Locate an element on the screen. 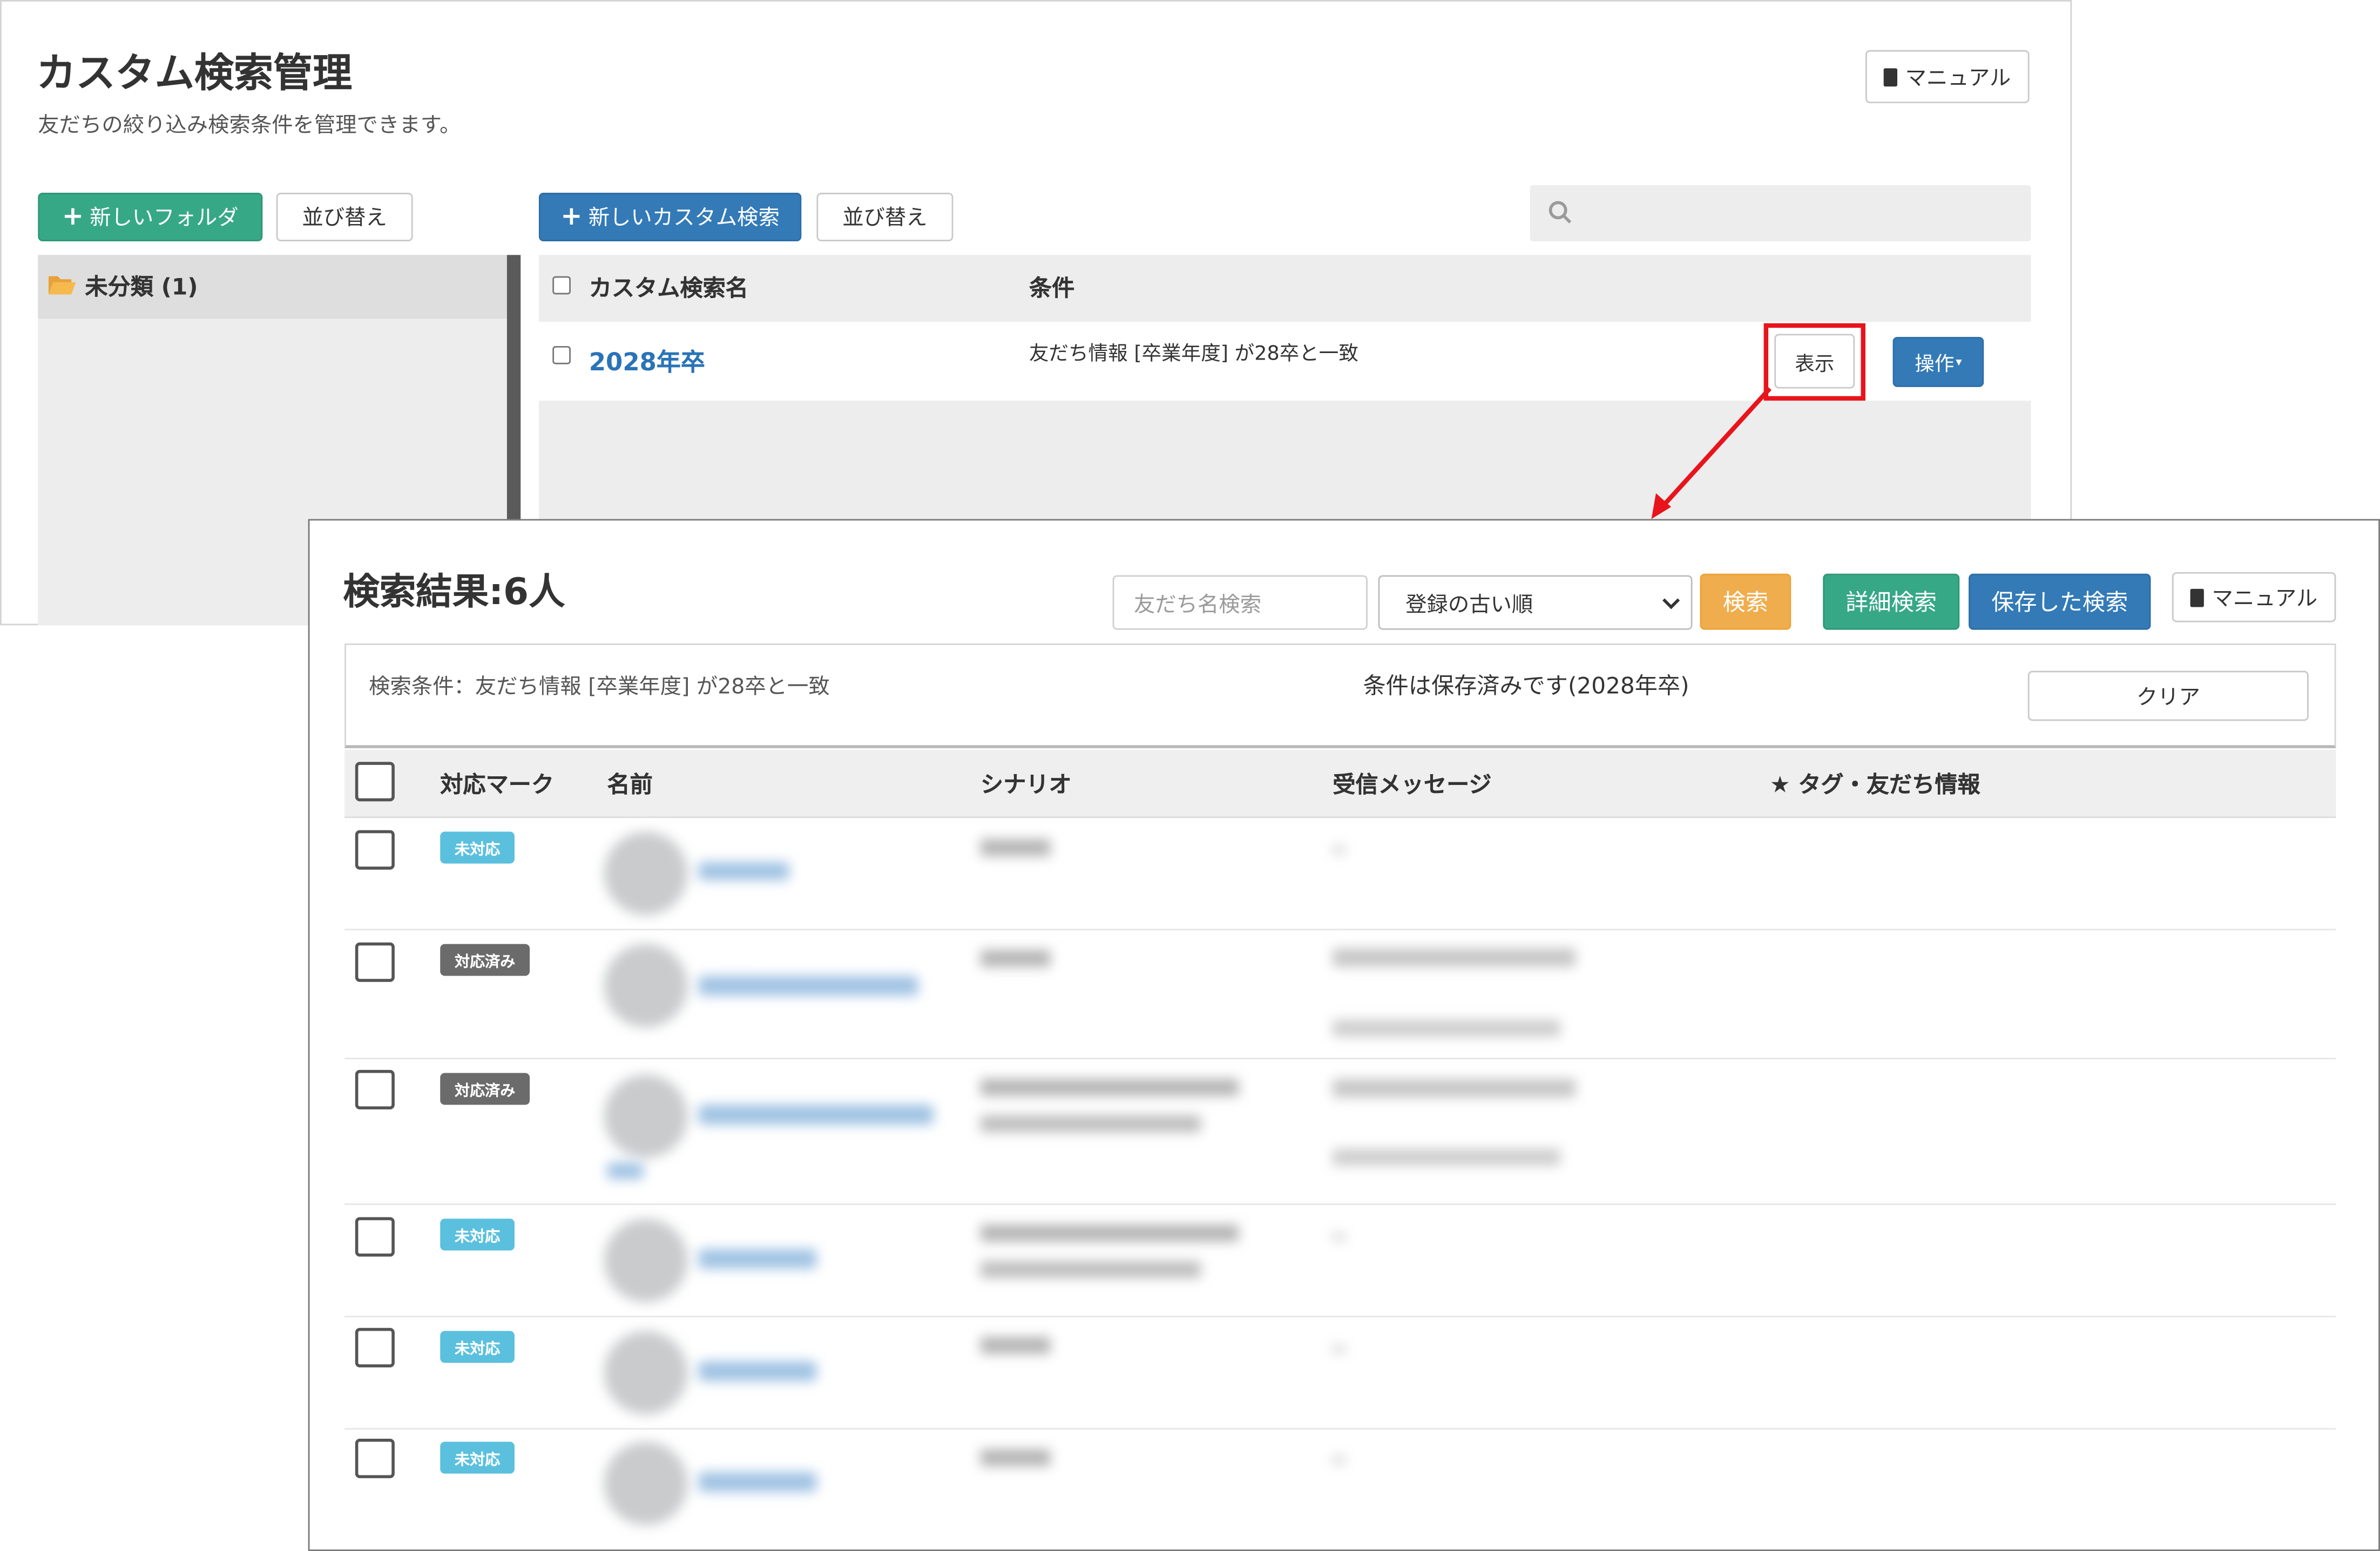 The height and width of the screenshot is (1551, 2380). clear-label: クリア is located at coordinates (2168, 698).